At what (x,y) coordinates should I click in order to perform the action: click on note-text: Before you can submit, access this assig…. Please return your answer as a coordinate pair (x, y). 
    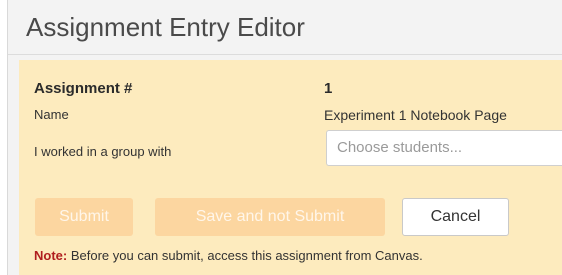
    Looking at the image, I should click on (245, 255).